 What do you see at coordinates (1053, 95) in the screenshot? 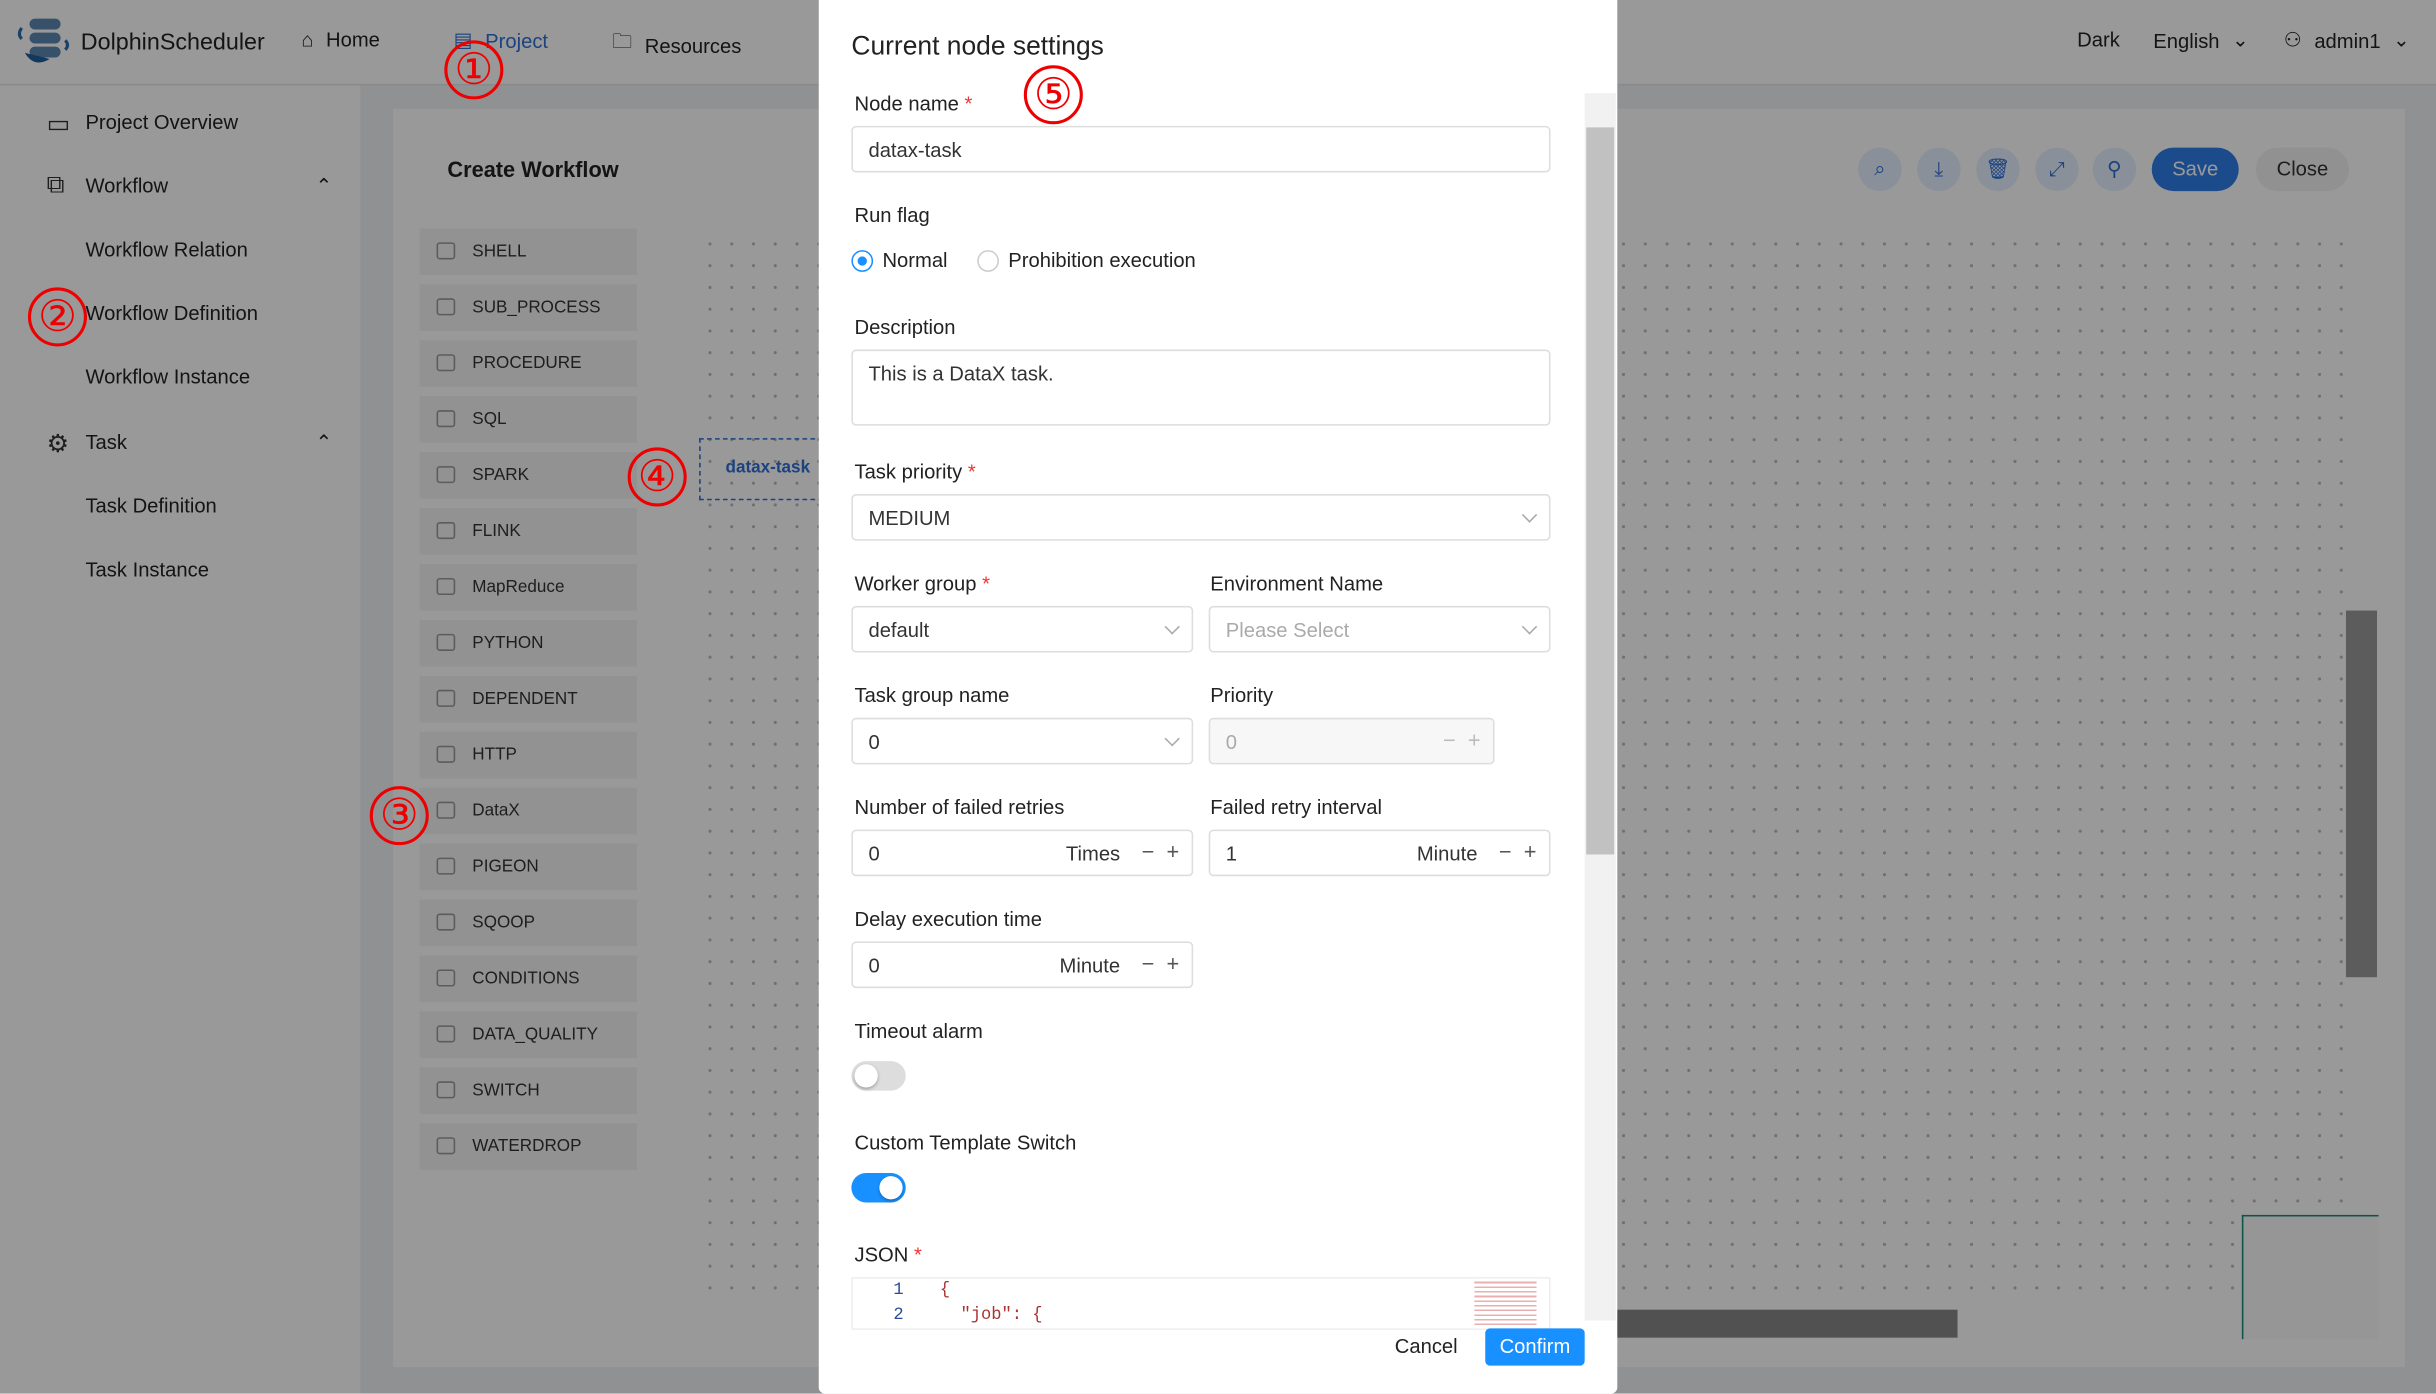
I see `annotation-5: ⑤` at bounding box center [1053, 95].